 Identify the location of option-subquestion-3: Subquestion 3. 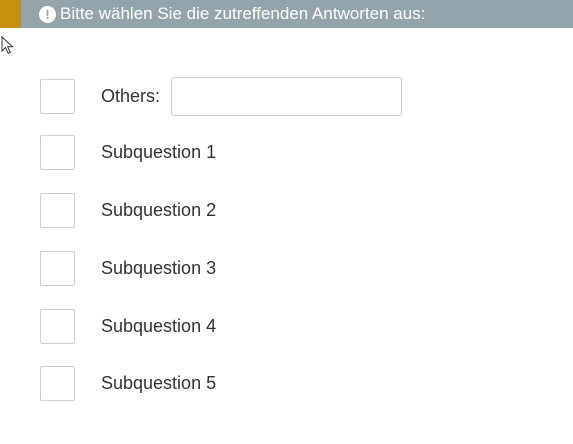
(128, 268).